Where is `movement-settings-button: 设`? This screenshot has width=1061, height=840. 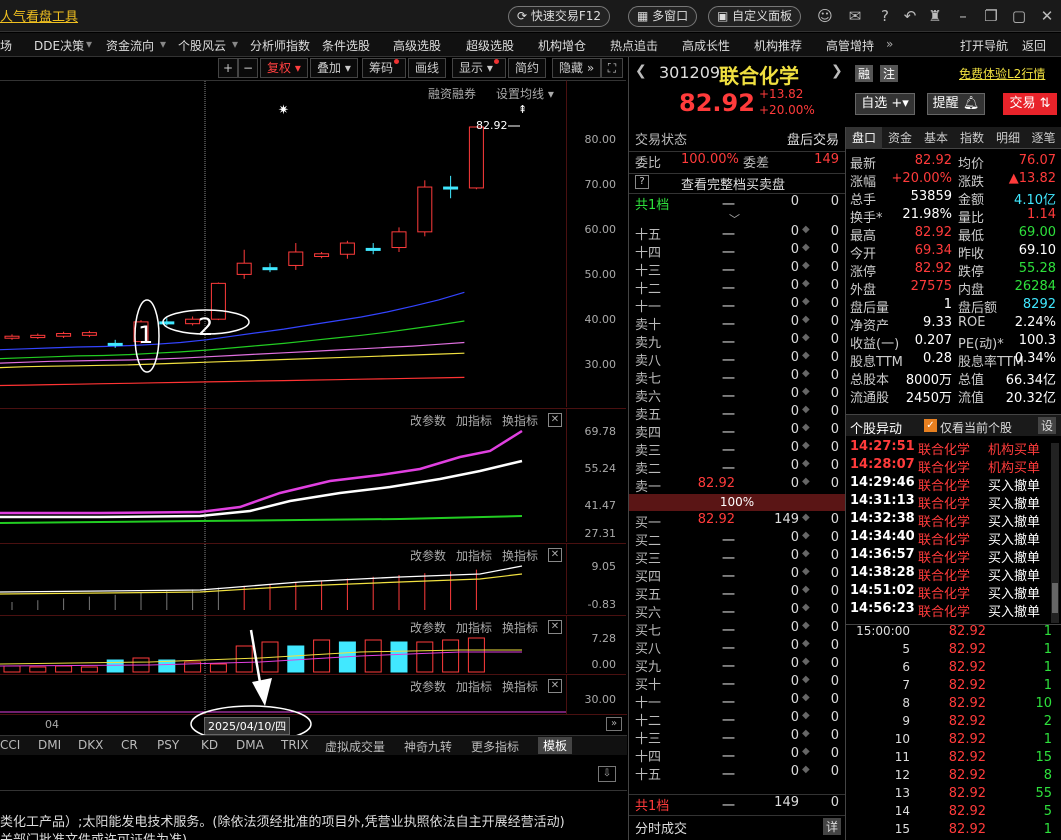 movement-settings-button: 设 is located at coordinates (1047, 425).